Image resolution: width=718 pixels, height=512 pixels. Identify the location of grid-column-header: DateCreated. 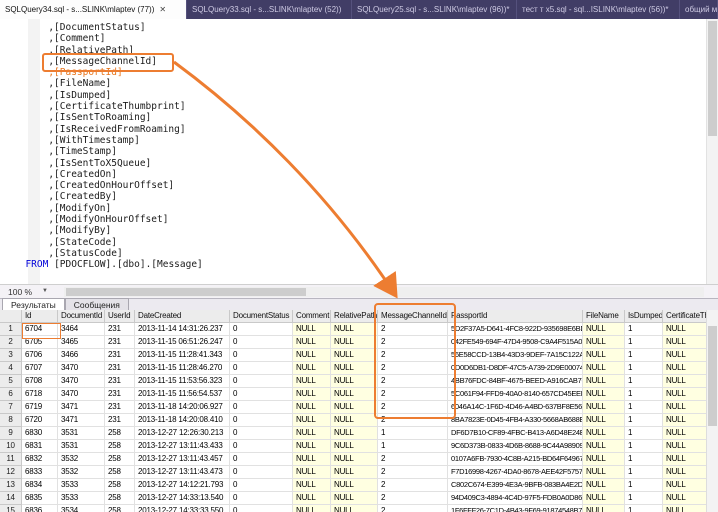
(182, 316).